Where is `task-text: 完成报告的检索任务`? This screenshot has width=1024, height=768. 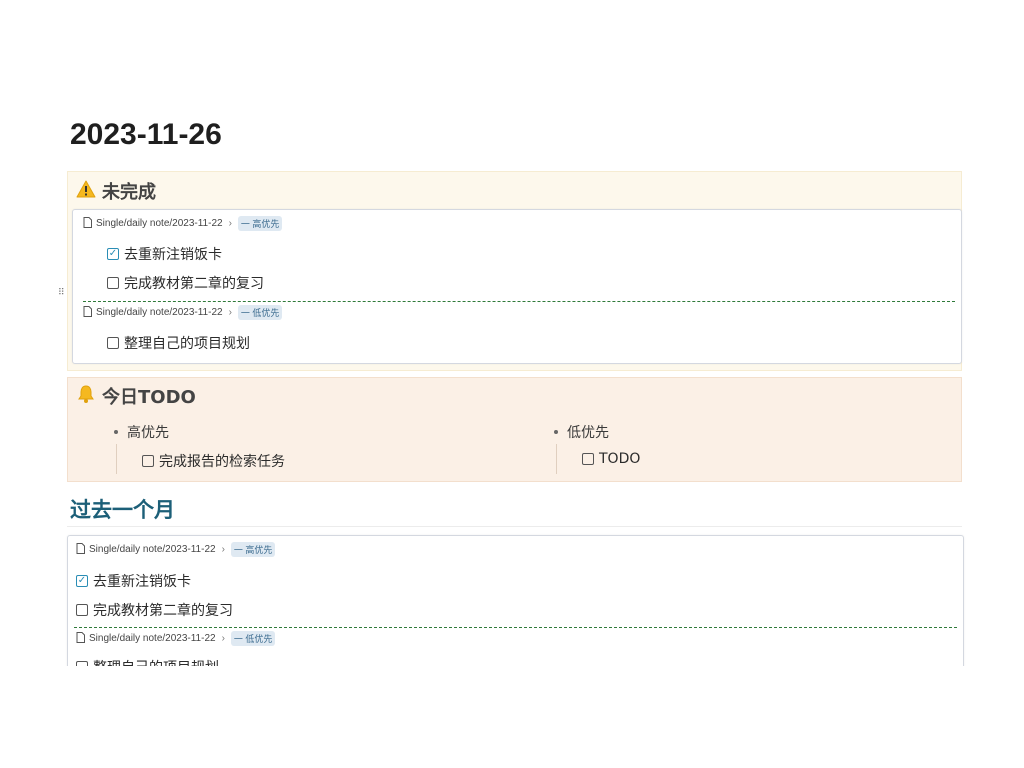 task-text: 完成报告的检索任务 is located at coordinates (222, 462).